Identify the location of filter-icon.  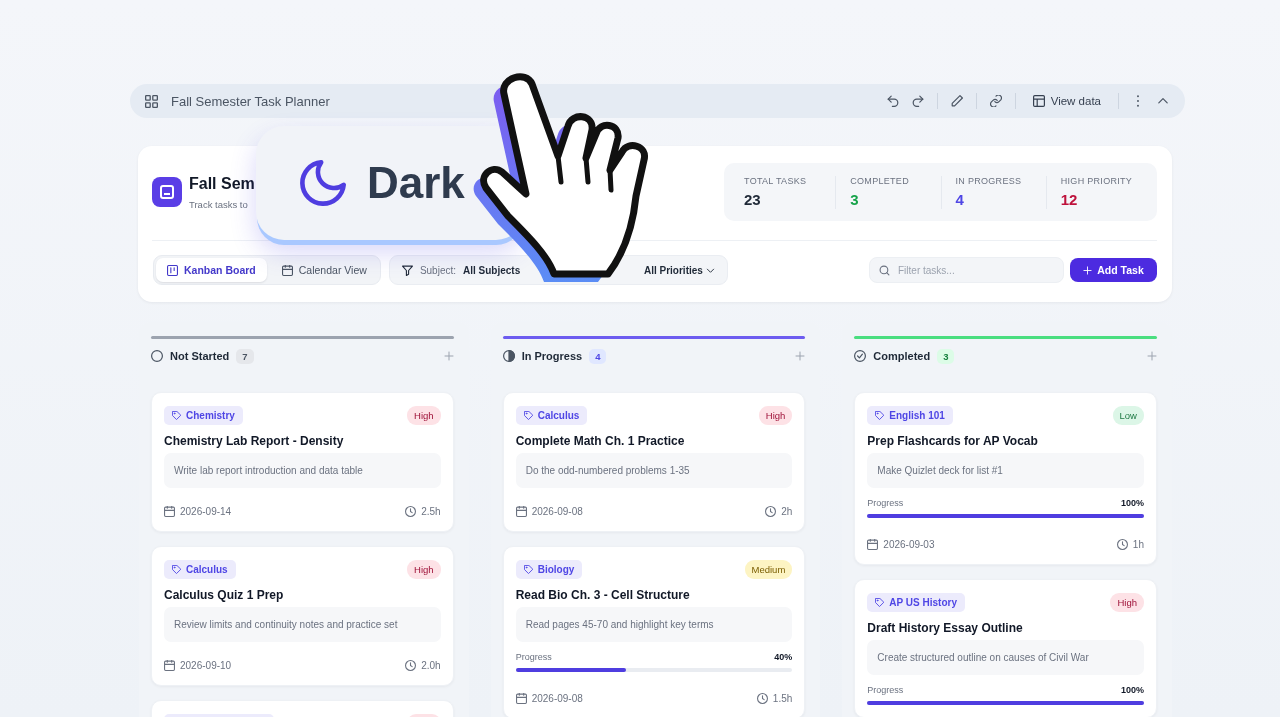
(407, 270).